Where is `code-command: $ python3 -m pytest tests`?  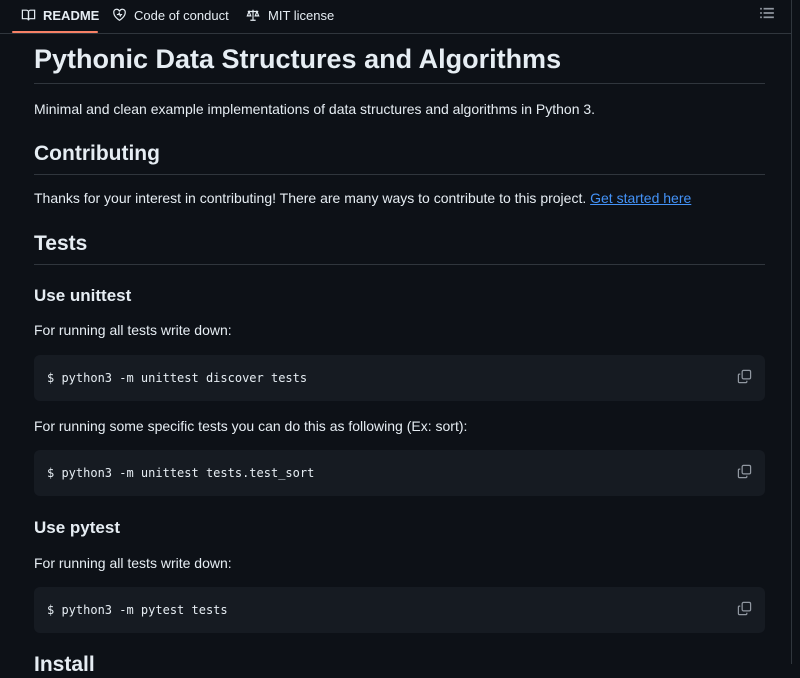 code-command: $ python3 -m pytest tests is located at coordinates (137, 610).